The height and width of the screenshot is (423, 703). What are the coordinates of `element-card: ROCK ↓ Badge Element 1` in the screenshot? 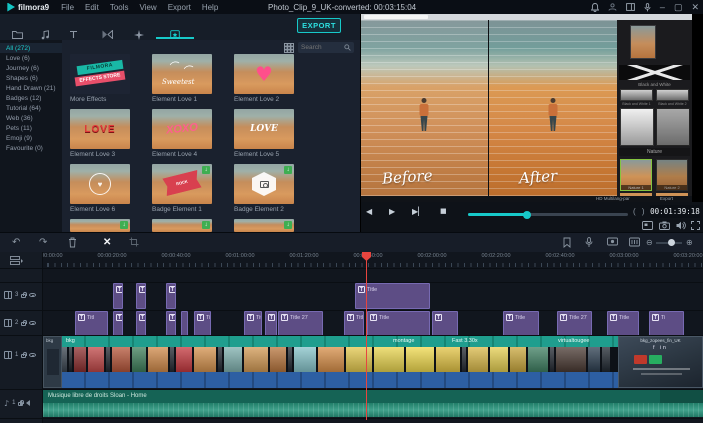 It's located at (182, 188).